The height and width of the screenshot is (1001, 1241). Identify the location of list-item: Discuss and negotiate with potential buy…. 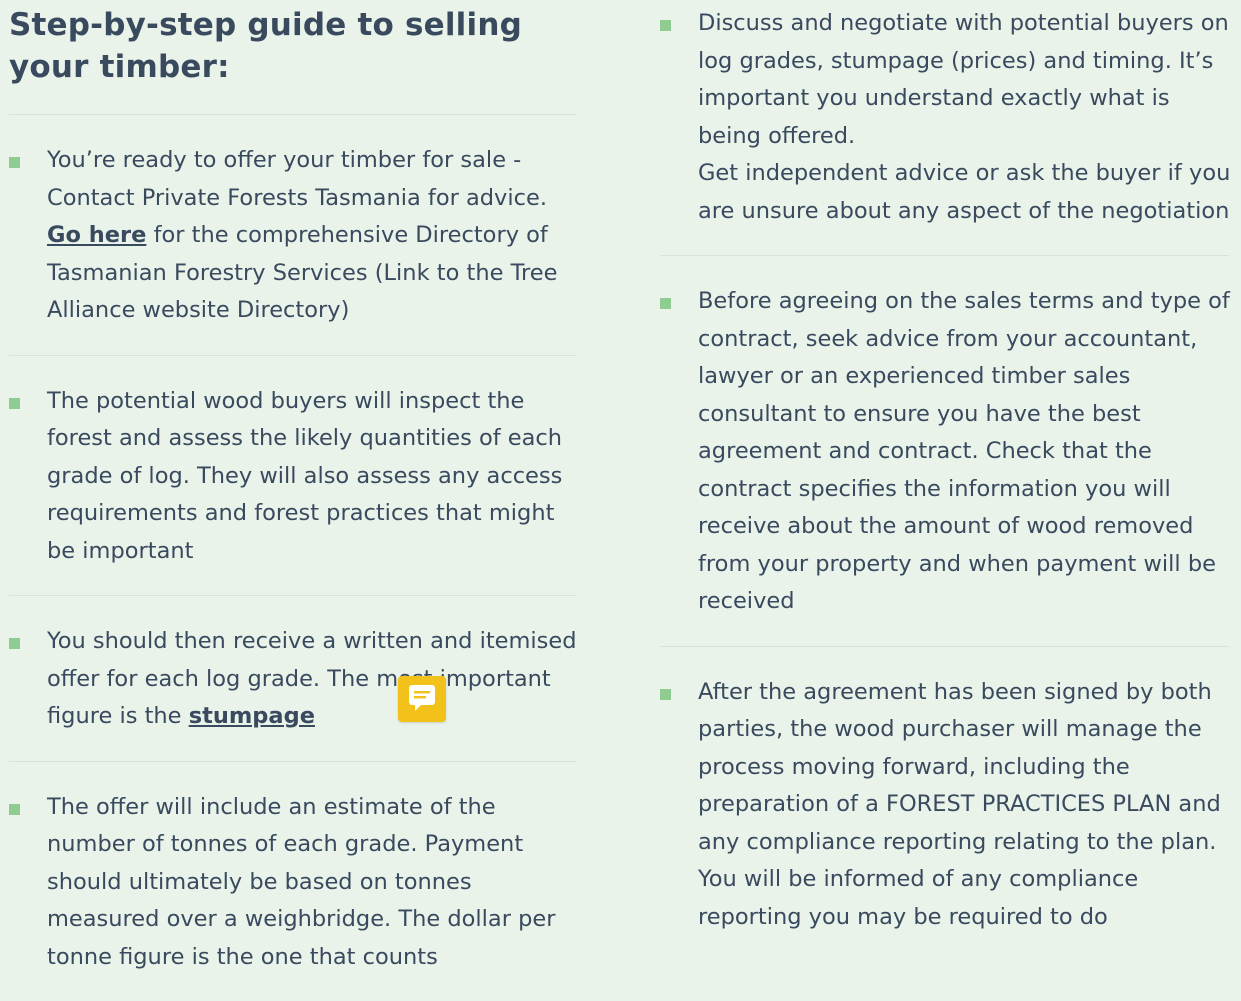
(948, 117).